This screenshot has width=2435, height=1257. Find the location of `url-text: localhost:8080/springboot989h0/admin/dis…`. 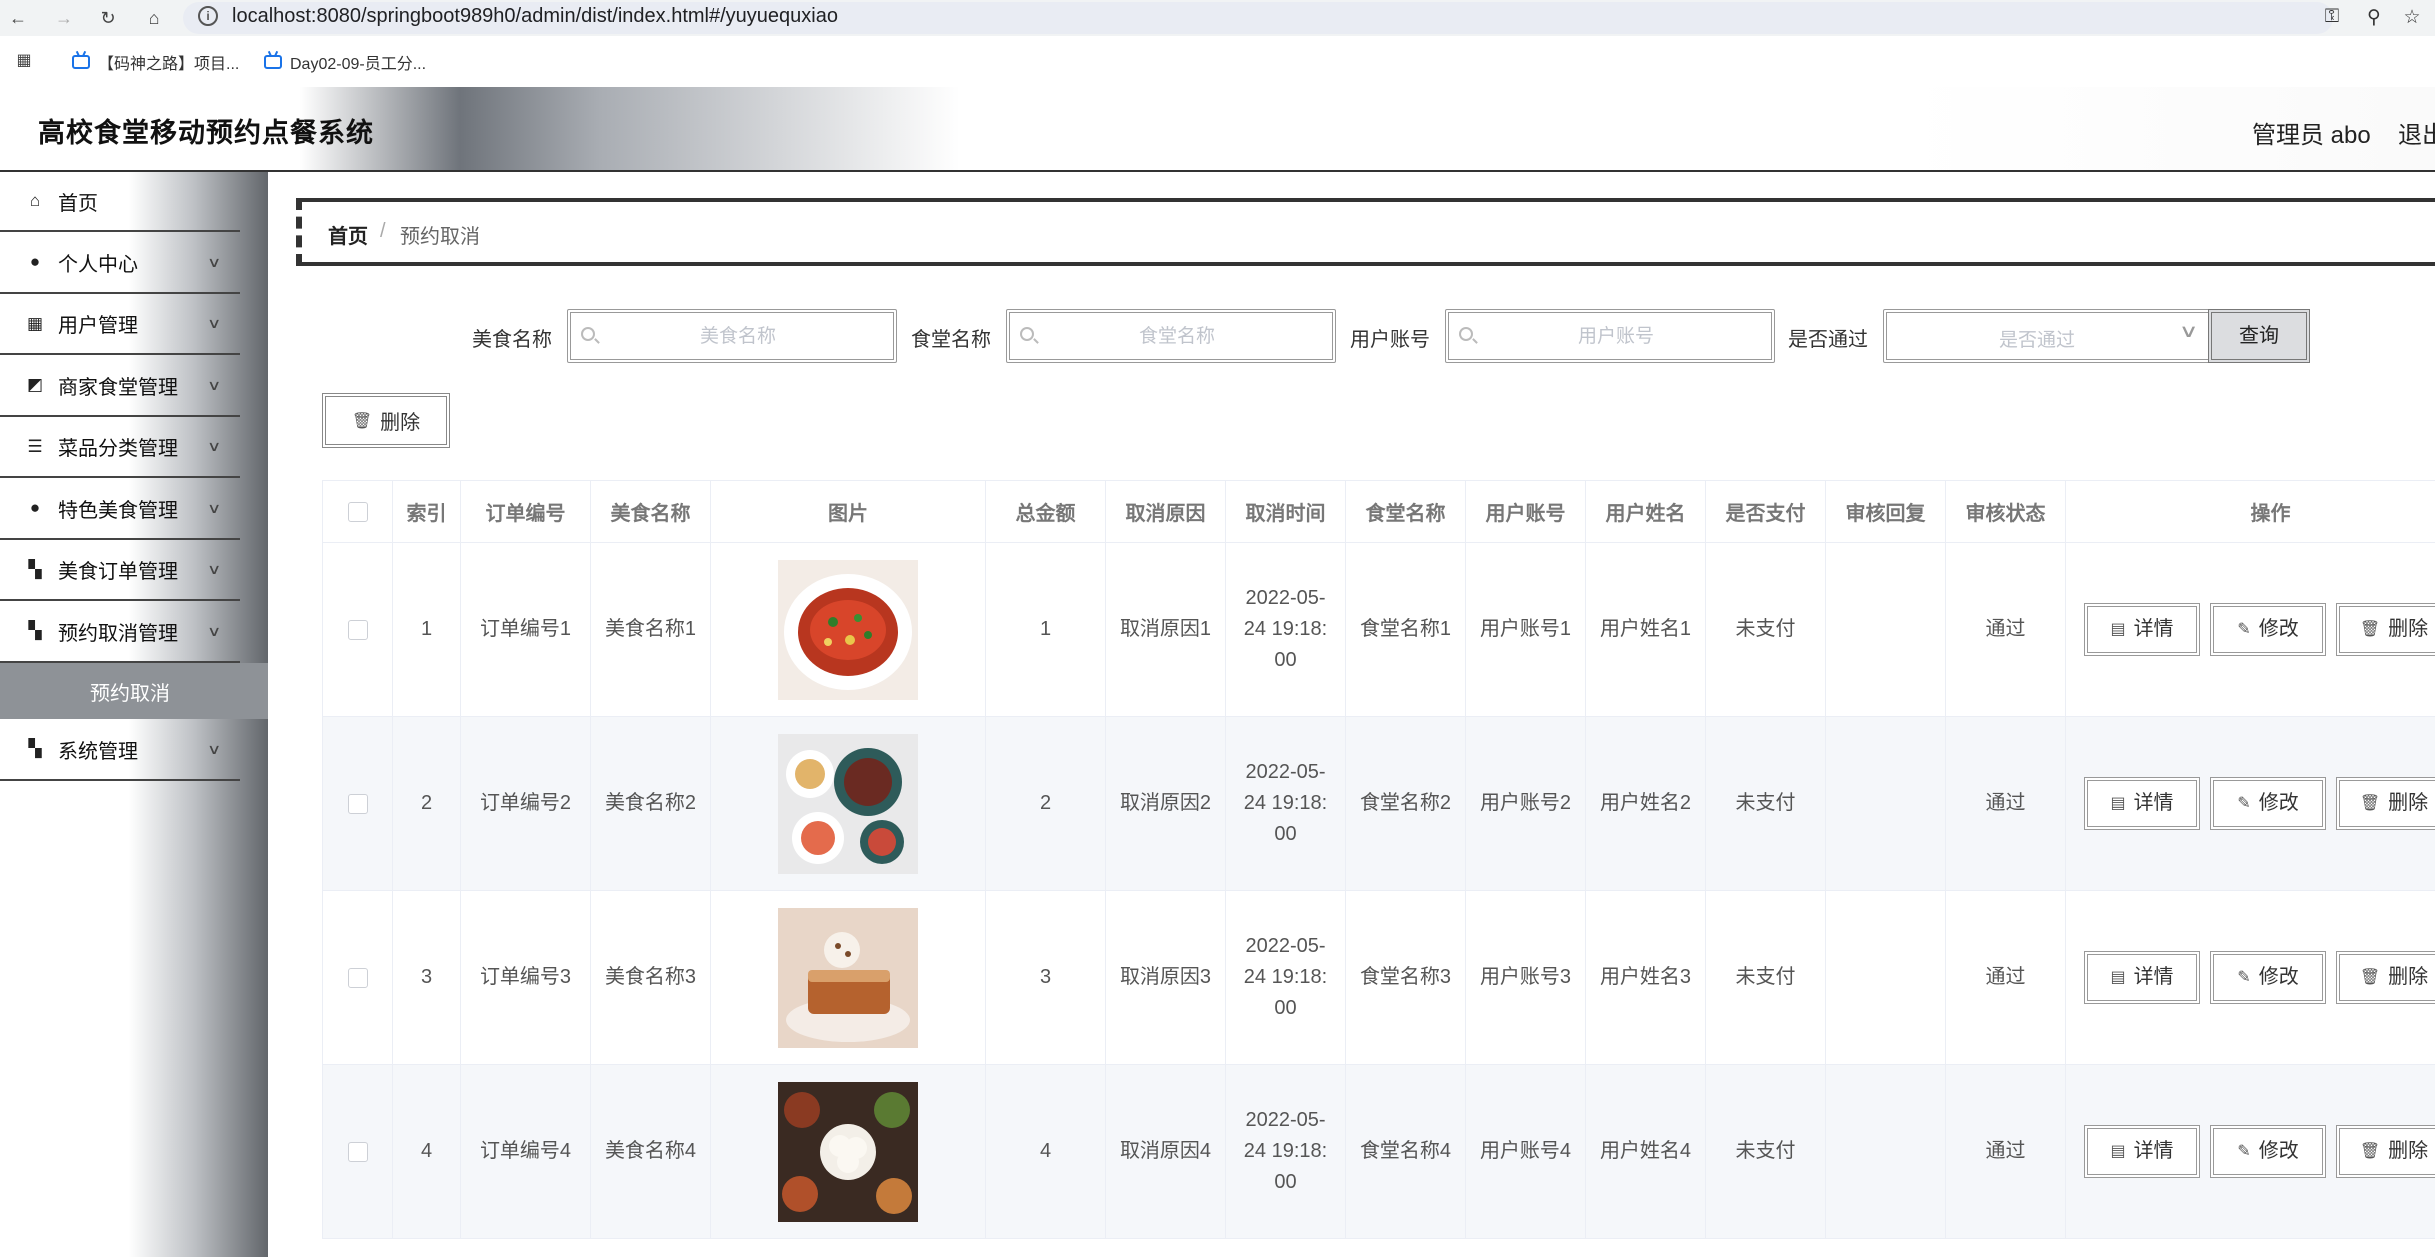

url-text: localhost:8080/springboot989h0/admin/dis… is located at coordinates (535, 16).